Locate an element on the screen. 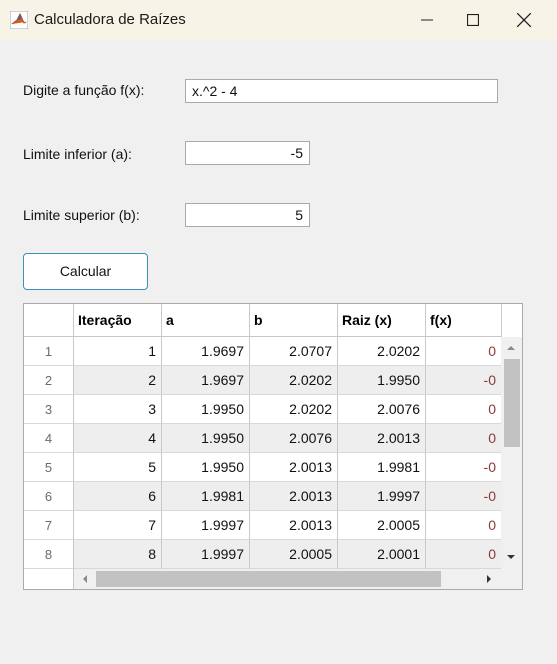 The width and height of the screenshot is (557, 664). upper-limit-label: Limite superior (b): is located at coordinates (81, 215).